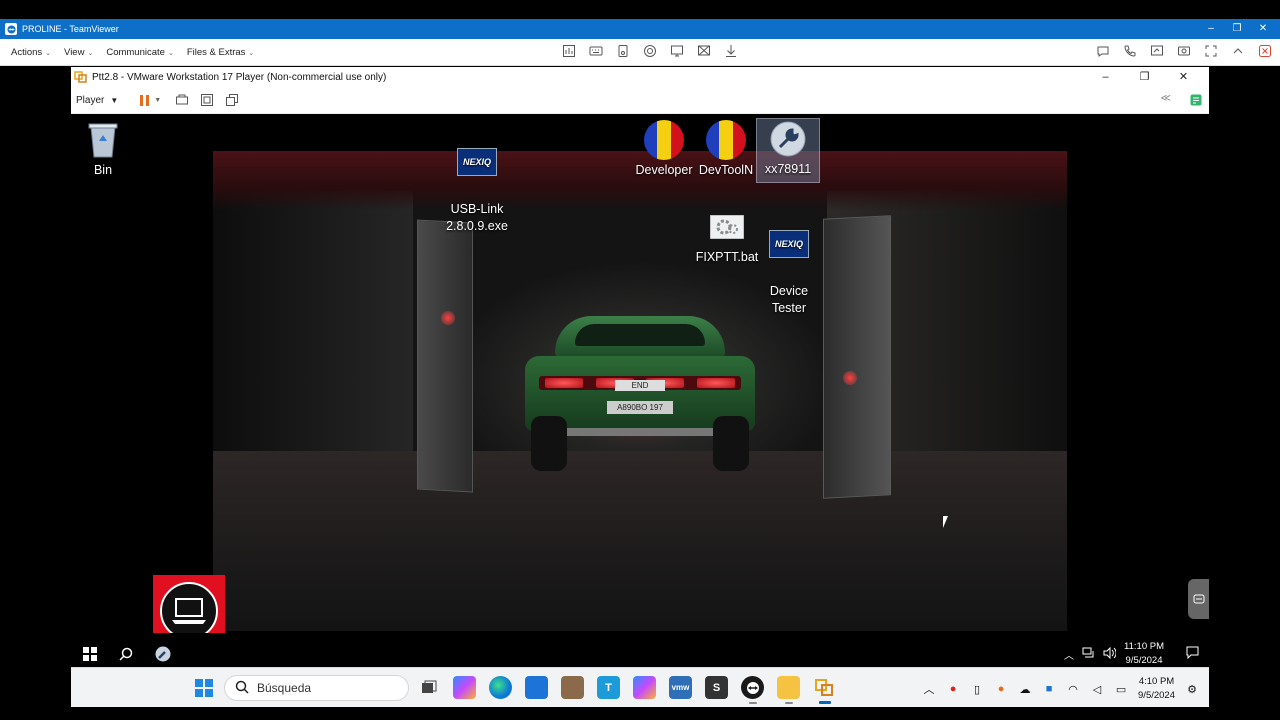  I want to click on send-ctrl-alt-del-icon, so click(182, 100).